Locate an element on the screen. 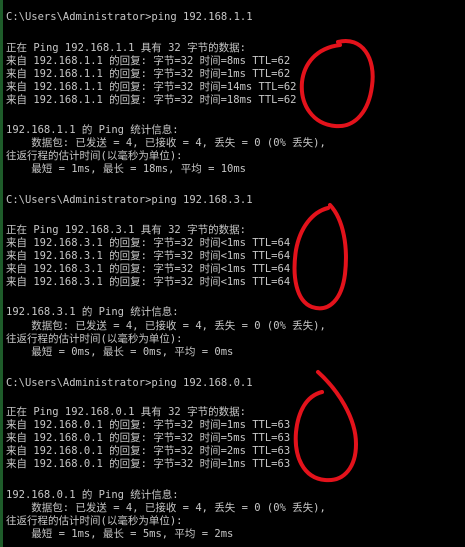 Image resolution: width=465 pixels, height=547 pixels. rtt-stats-line: 最短 = 0ms, 最长 = 0ms, 平均 = 0ms is located at coordinates (120, 352).